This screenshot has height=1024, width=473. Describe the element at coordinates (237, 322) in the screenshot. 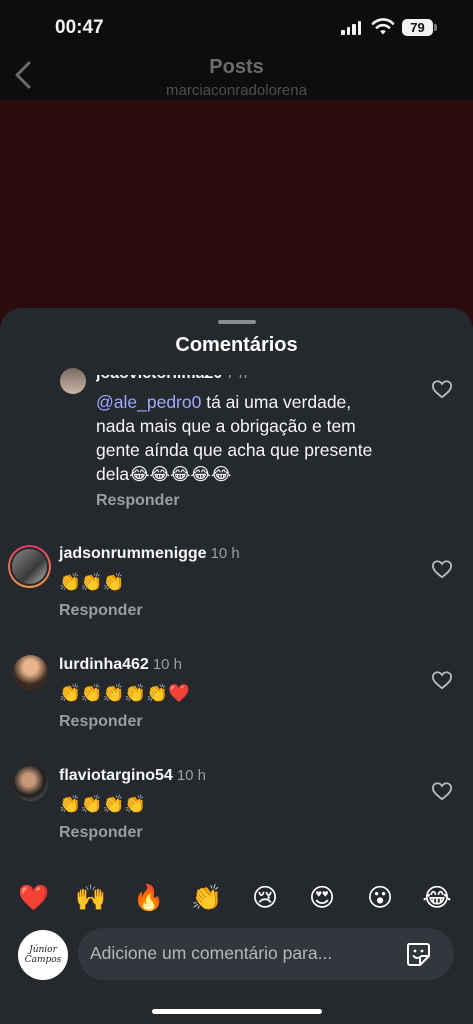

I see `sheet-drag-handle` at that location.